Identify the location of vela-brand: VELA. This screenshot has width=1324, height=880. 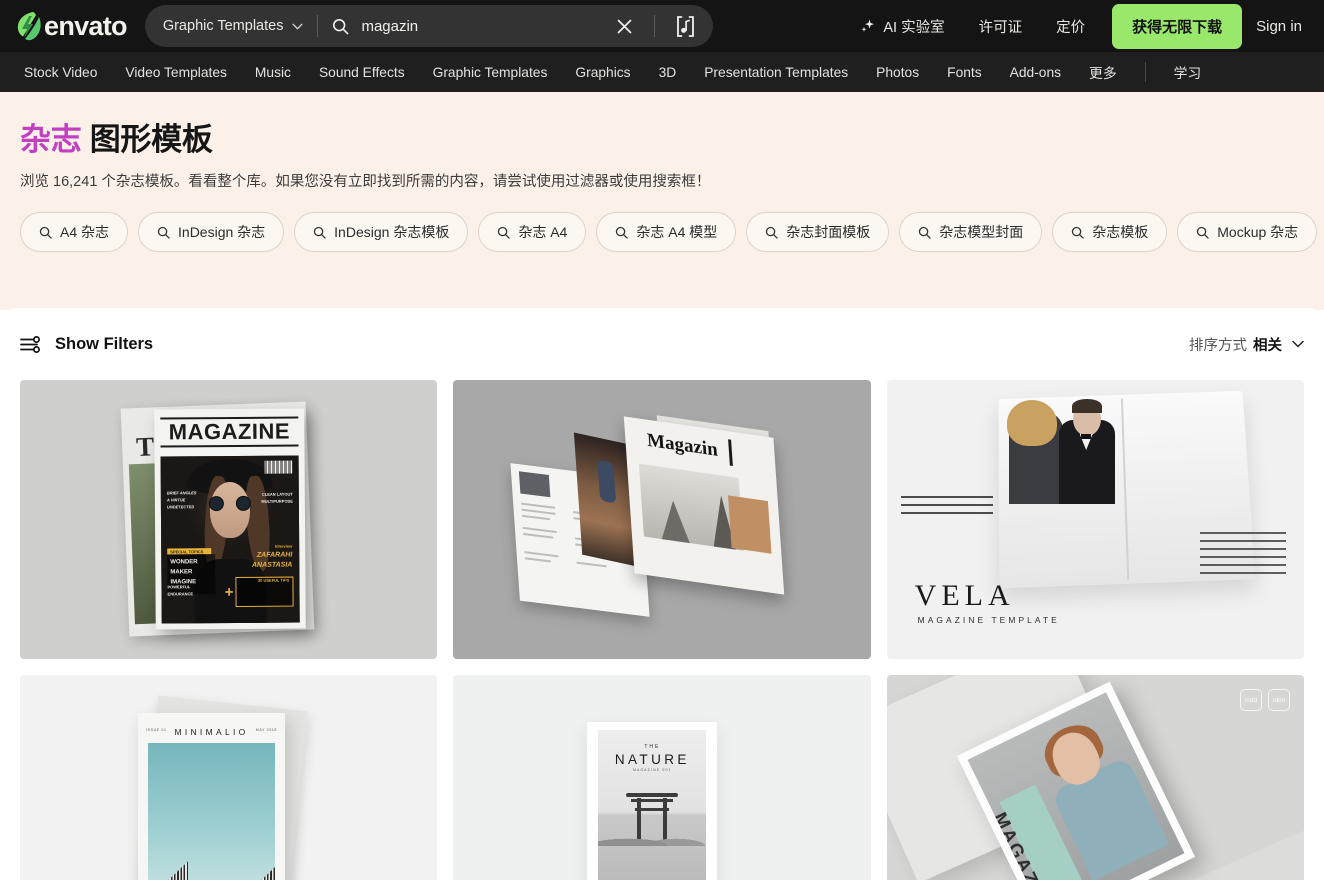
(964, 595).